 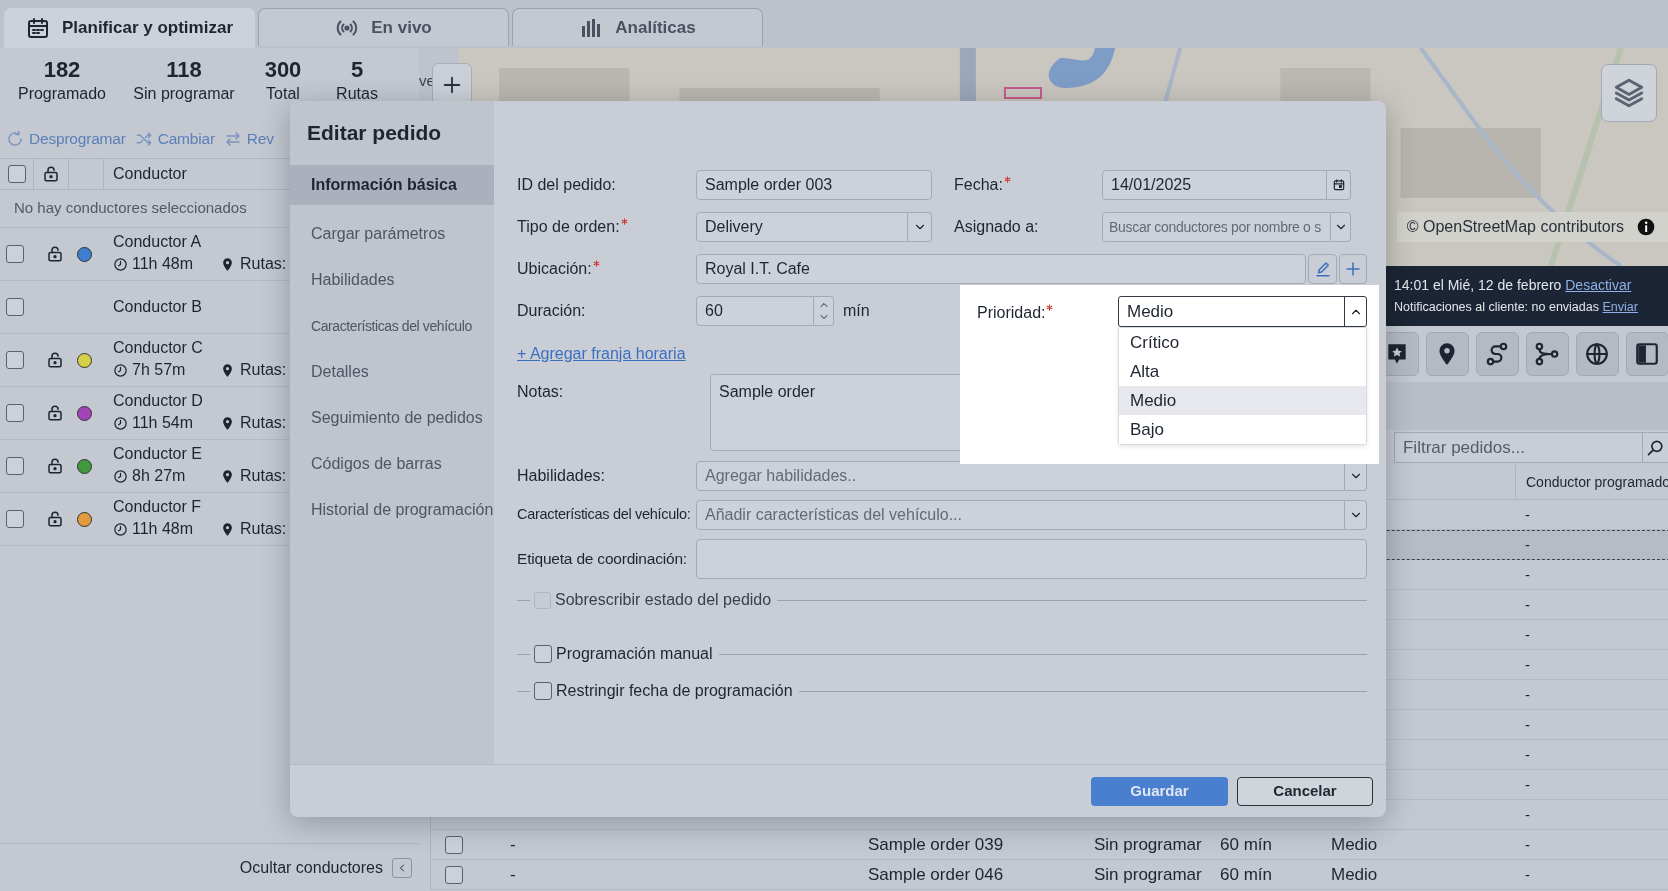 I want to click on section-tab: Cargar parámetros, so click(x=392, y=234).